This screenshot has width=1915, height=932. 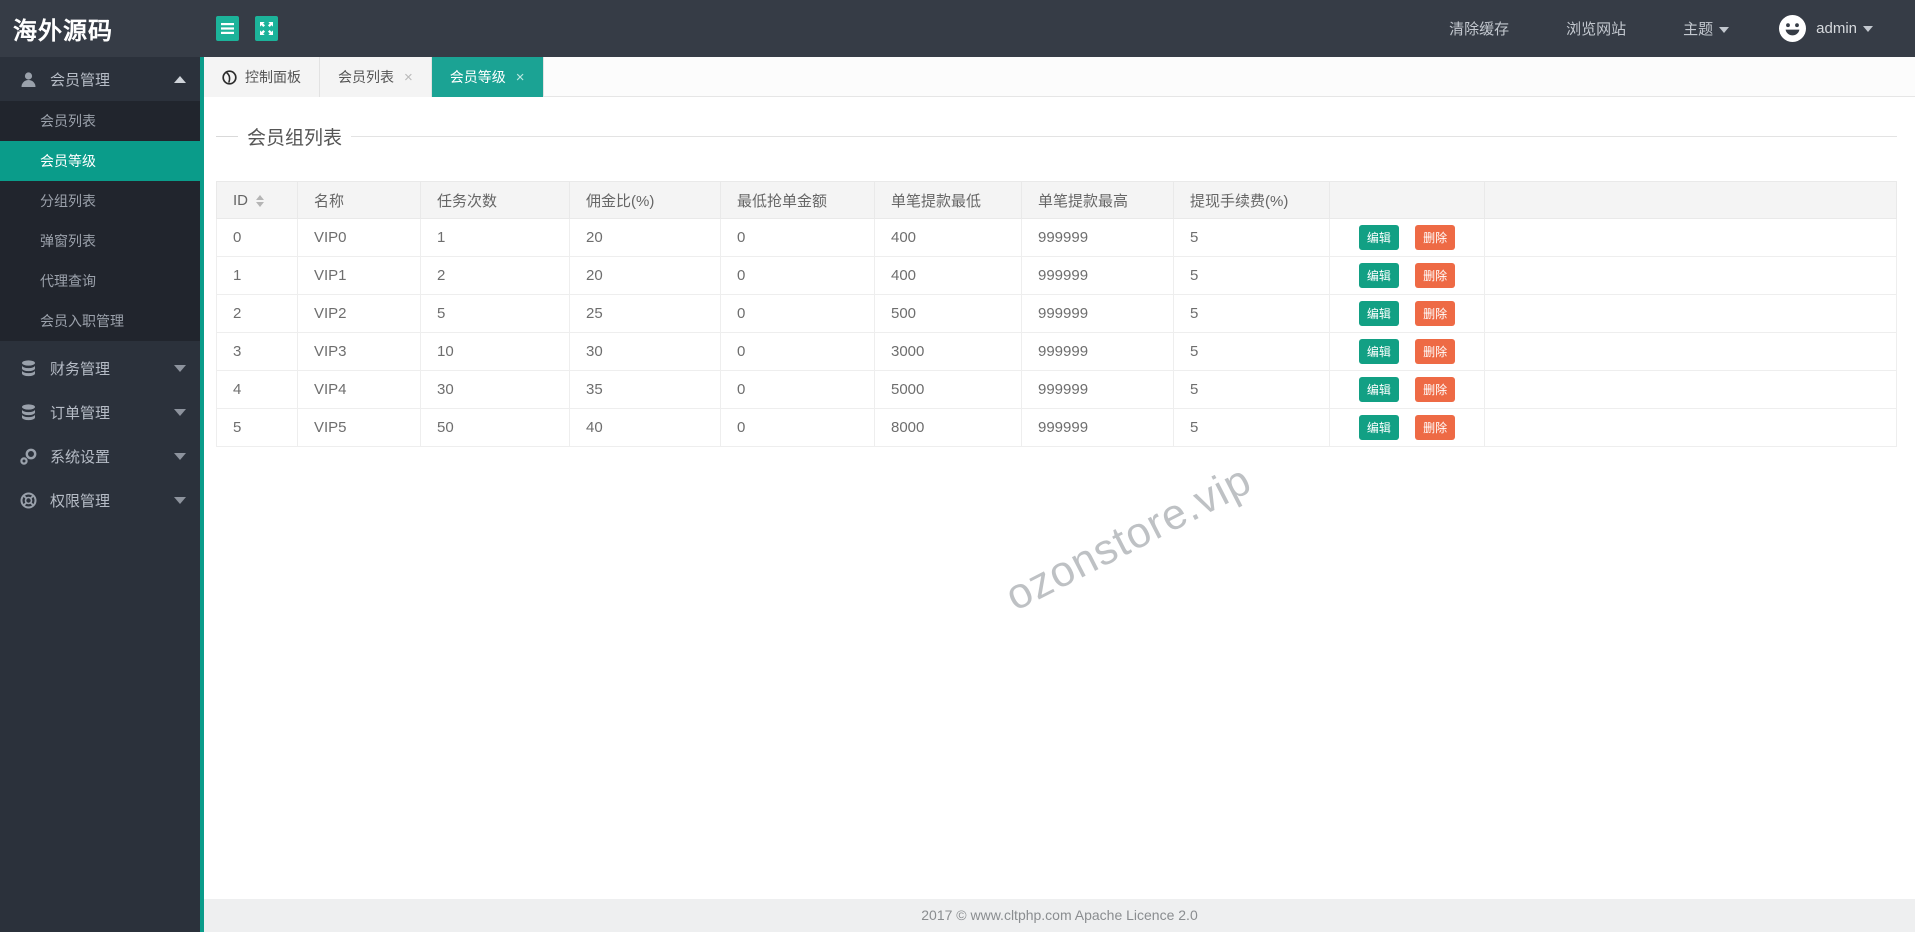 I want to click on sidebar-item-system-settings: 系统设置, so click(x=100, y=456).